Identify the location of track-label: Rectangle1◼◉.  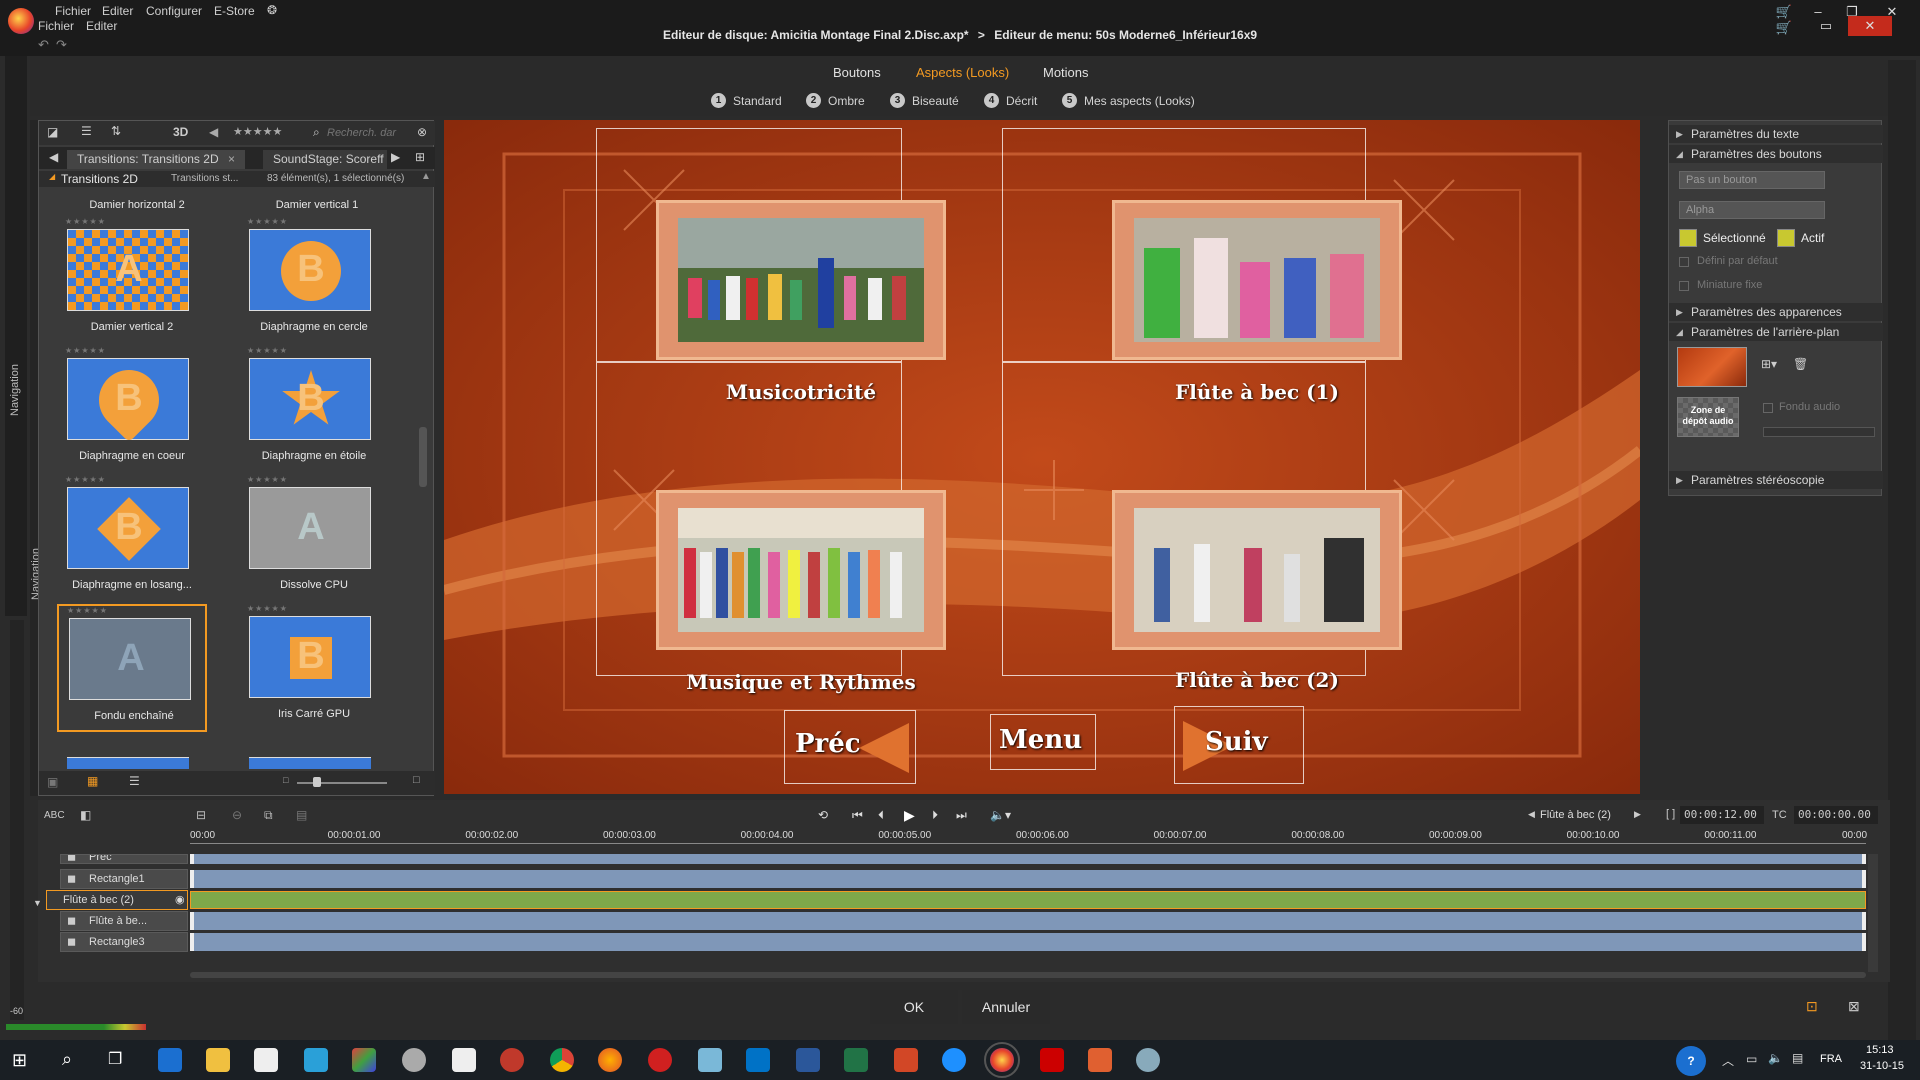
(132, 879).